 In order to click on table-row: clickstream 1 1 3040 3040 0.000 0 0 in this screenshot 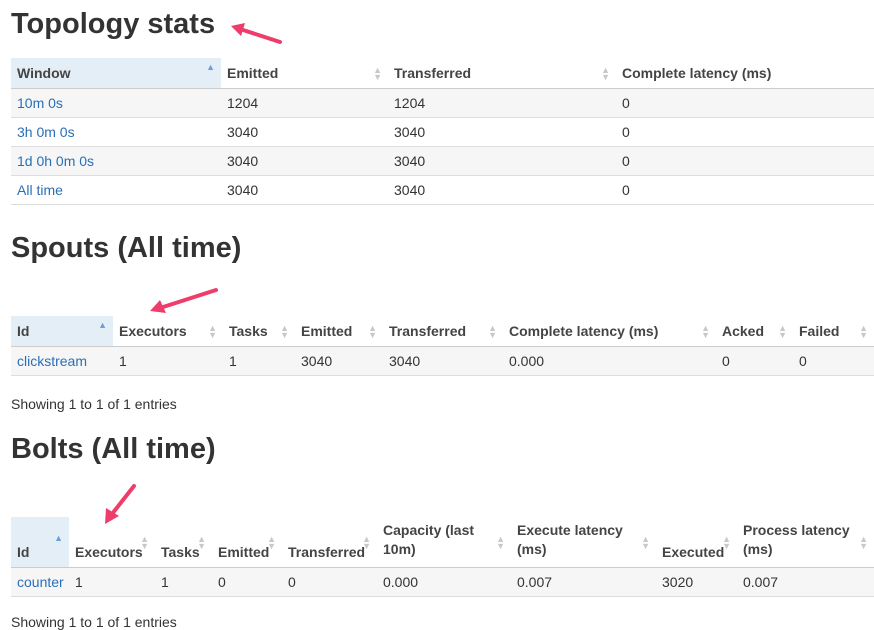, I will do `click(442, 361)`.